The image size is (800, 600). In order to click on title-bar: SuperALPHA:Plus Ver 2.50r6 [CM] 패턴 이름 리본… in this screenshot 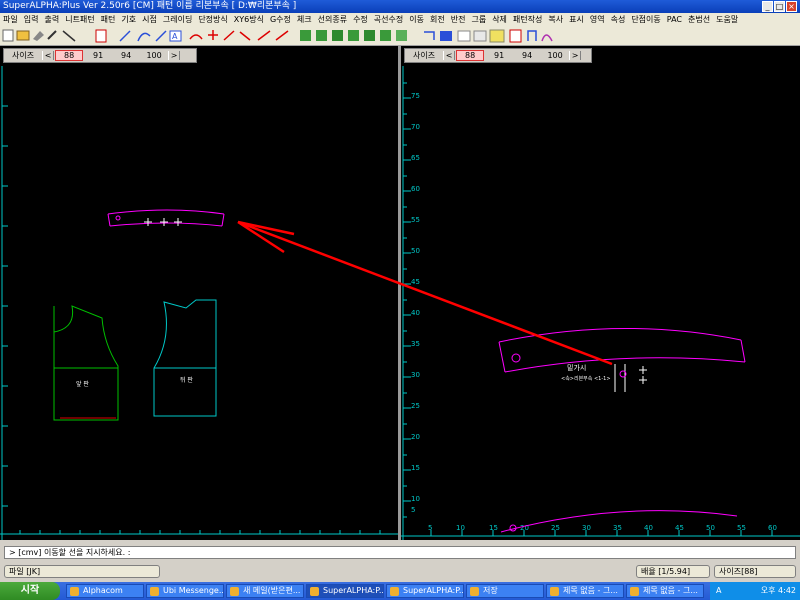, I will do `click(400, 6)`.